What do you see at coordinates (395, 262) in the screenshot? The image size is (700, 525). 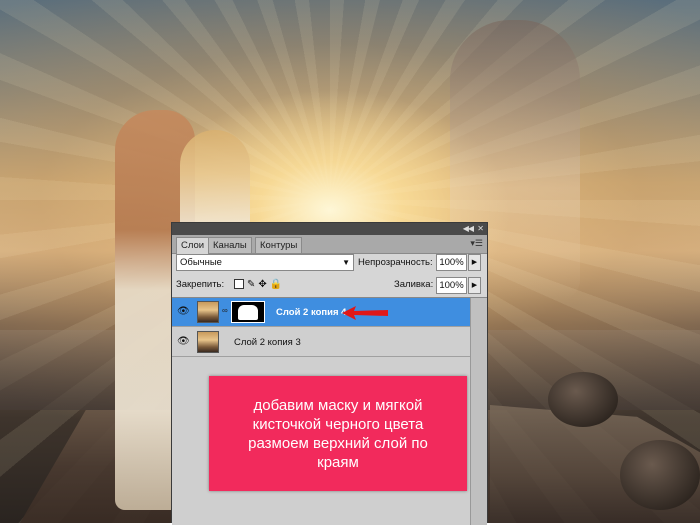 I see `opacity-label: Непрозрачность:` at bounding box center [395, 262].